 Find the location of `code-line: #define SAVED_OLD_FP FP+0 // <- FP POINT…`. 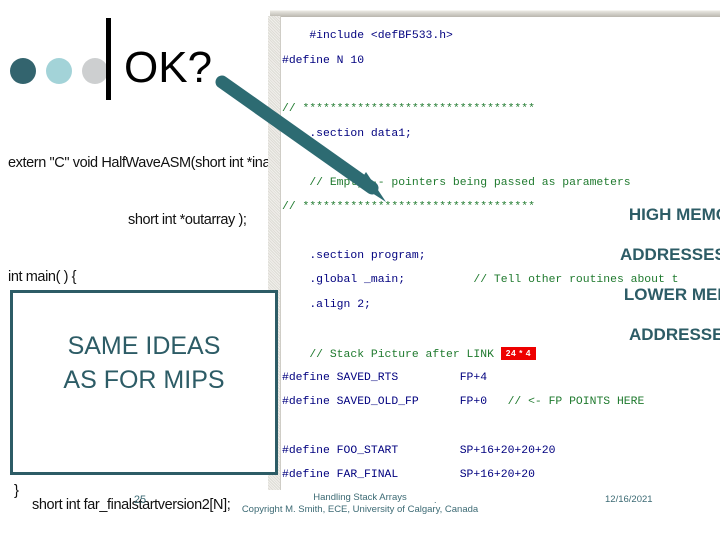

code-line: #define SAVED_OLD_FP FP+0 // <- FP POINT… is located at coordinates (501, 402).